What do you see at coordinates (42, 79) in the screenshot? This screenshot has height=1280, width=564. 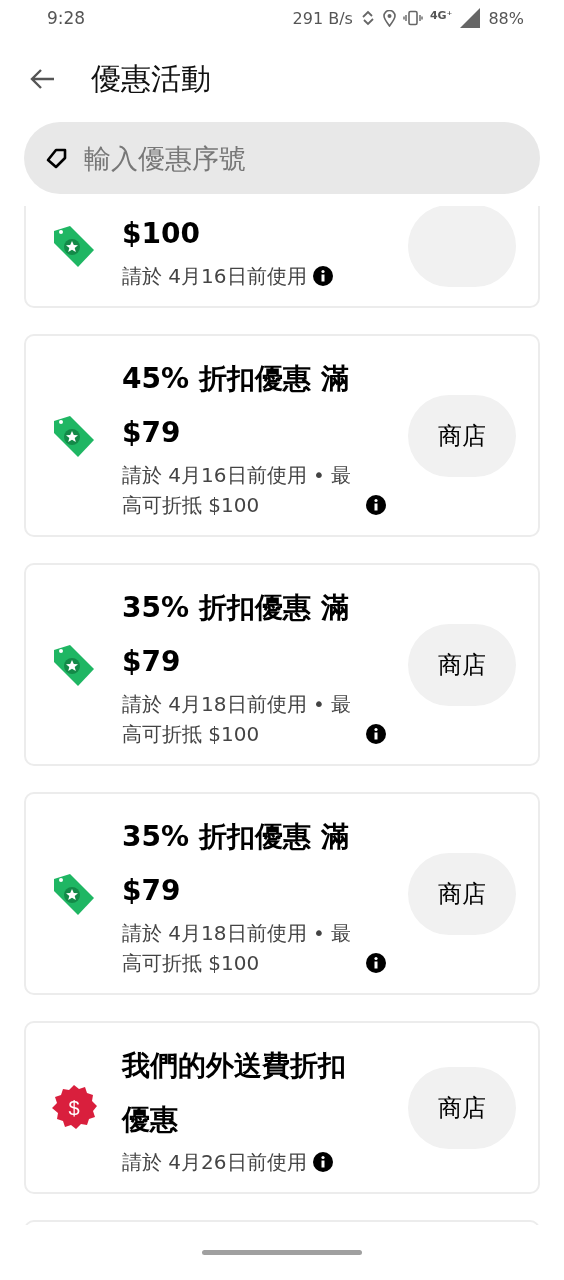 I see `back-icon` at bounding box center [42, 79].